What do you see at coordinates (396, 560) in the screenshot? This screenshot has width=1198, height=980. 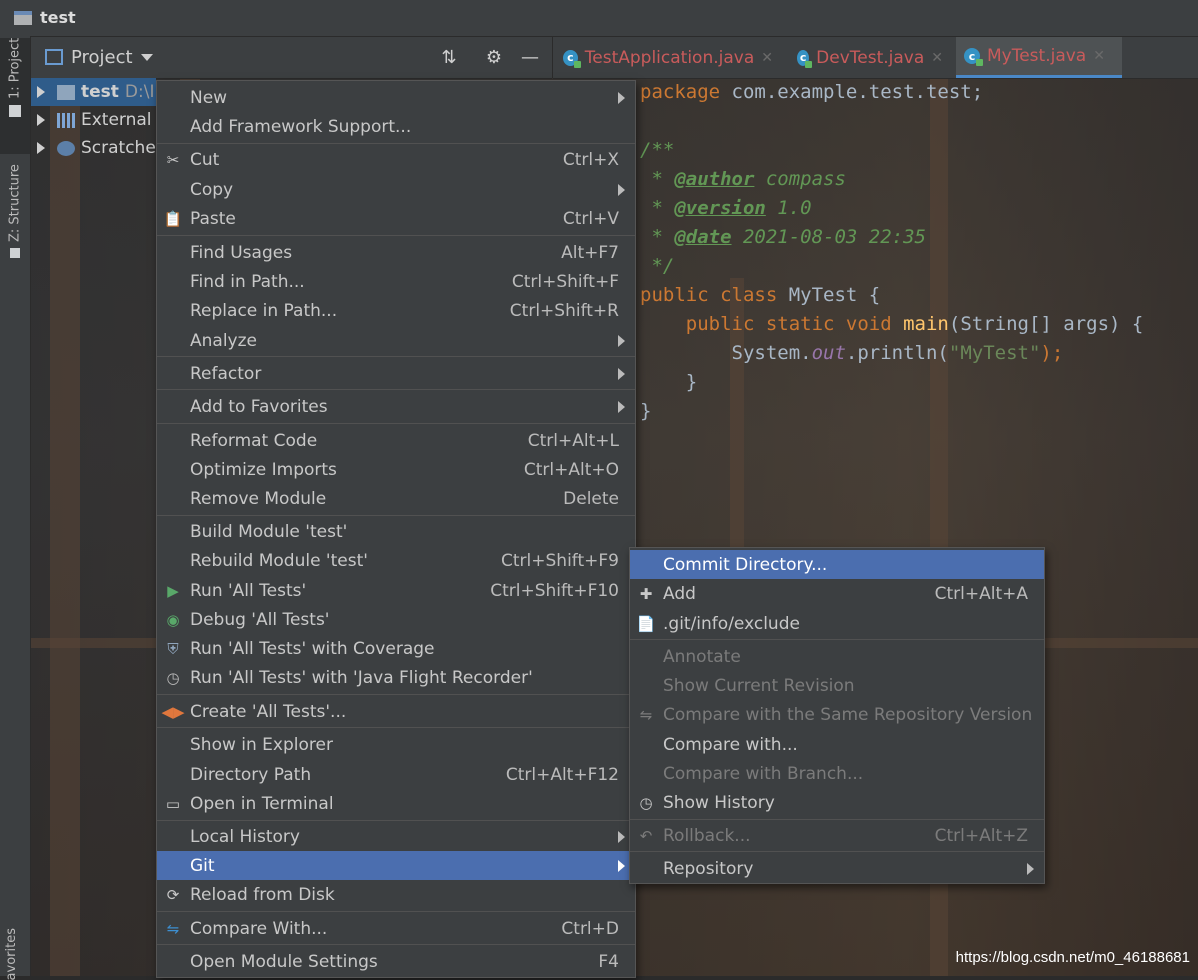 I see `menu-item-rebuild-module: Rebuild Module 'test' Ctrl+Shift+F9` at bounding box center [396, 560].